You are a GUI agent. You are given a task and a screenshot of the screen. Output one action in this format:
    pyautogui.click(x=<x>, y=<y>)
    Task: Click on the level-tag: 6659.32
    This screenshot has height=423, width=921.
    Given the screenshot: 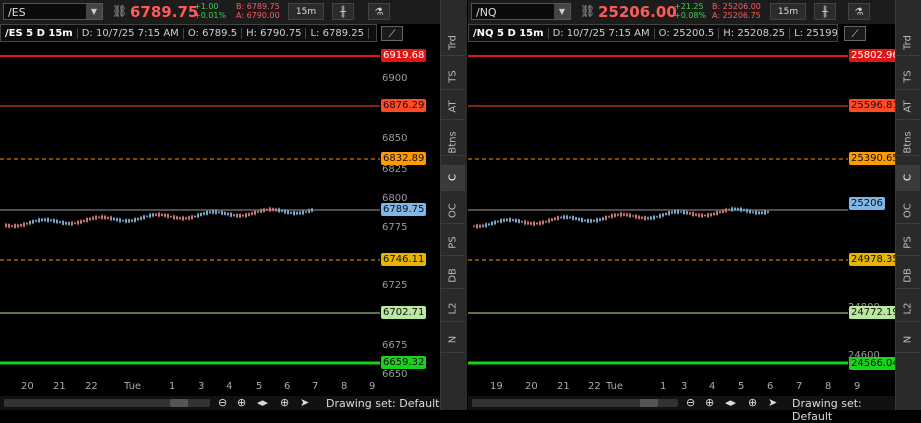 What is the action you would take?
    pyautogui.click(x=404, y=362)
    